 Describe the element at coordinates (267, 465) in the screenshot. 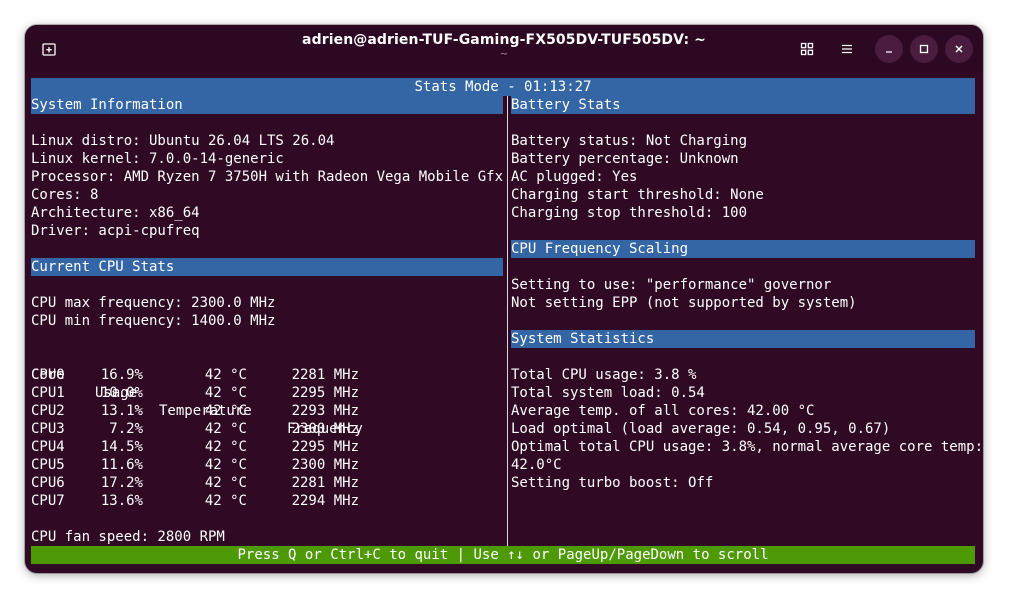

I see `cpu-table-row: CPU5 11.6% 42 °C 2300 MHz` at that location.